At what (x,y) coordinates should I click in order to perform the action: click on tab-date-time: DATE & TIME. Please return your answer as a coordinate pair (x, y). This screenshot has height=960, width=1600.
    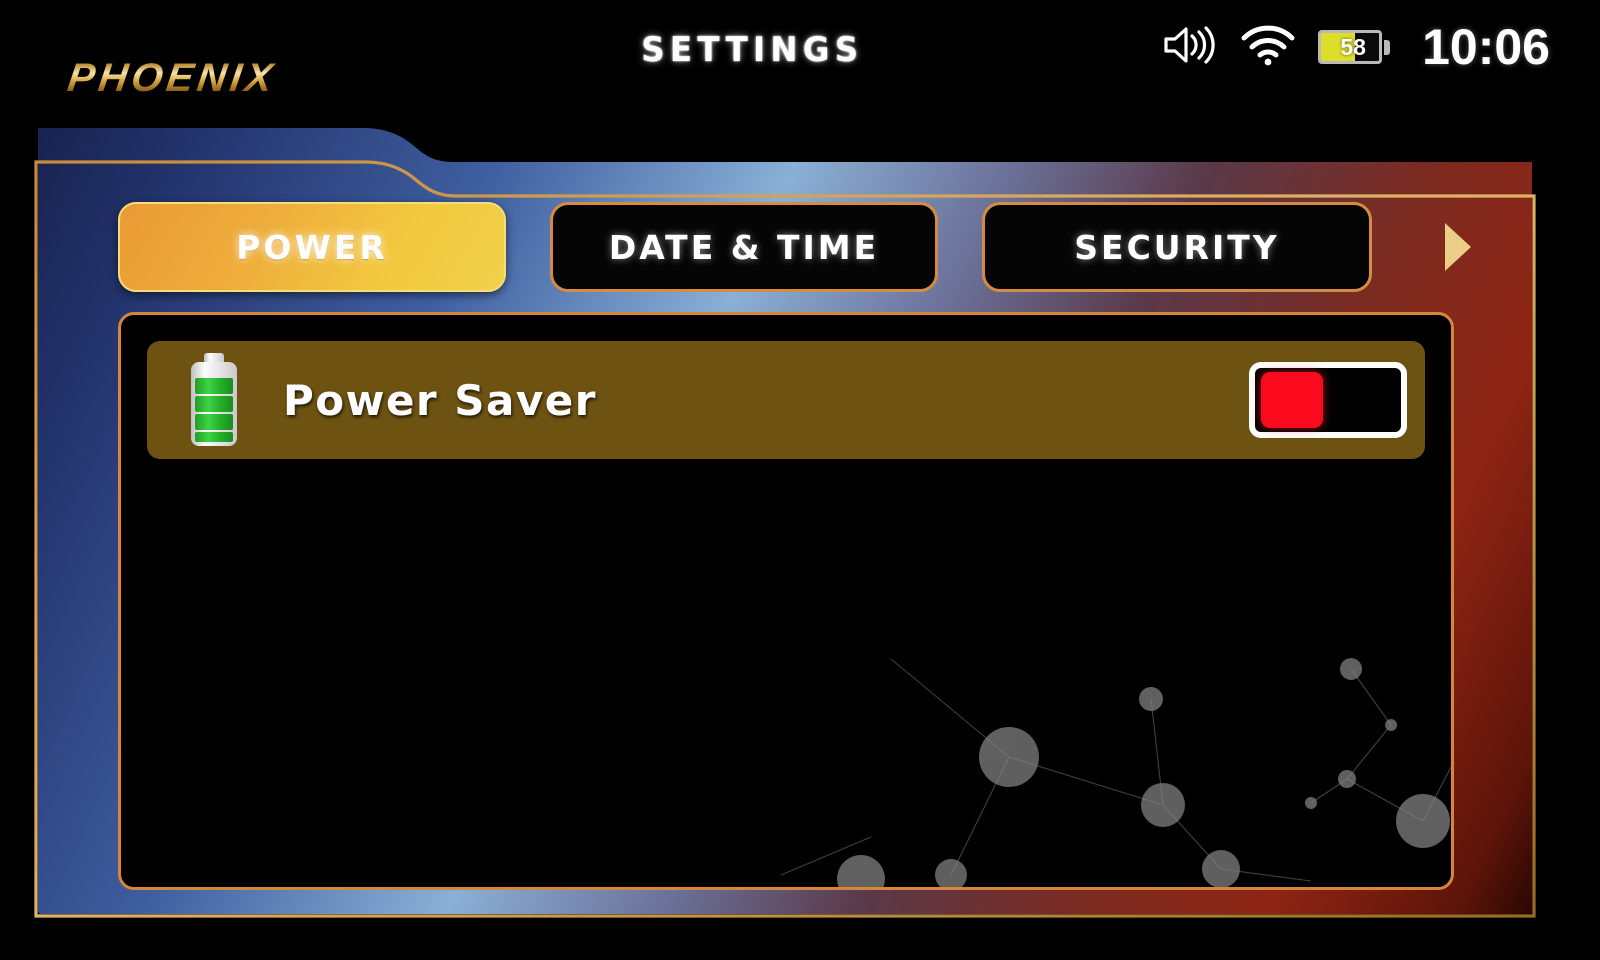
    Looking at the image, I should click on (744, 247).